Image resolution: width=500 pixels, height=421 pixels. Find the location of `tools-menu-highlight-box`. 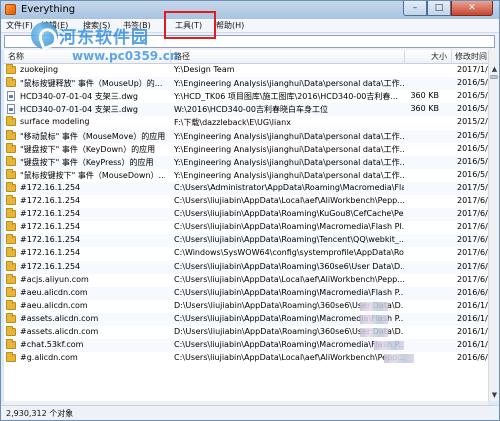

tools-menu-highlight-box is located at coordinates (190, 25).